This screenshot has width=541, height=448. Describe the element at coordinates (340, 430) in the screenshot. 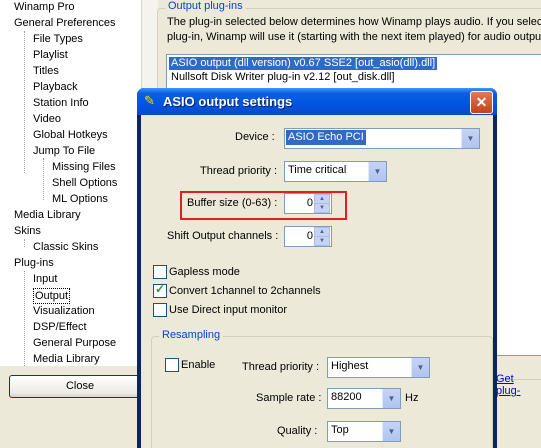

I see `quality-value: Top` at that location.